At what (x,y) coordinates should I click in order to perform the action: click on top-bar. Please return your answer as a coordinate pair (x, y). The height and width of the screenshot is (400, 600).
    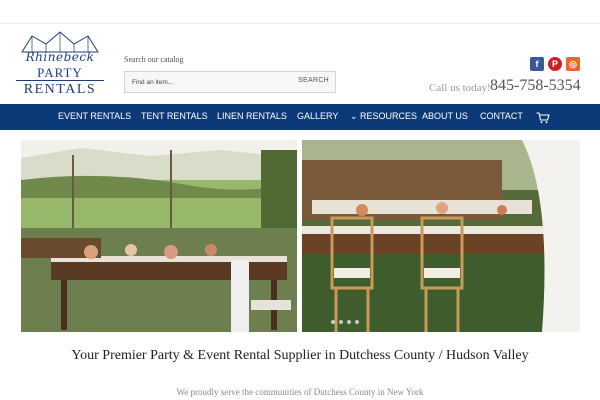
    Looking at the image, I should click on (300, 12).